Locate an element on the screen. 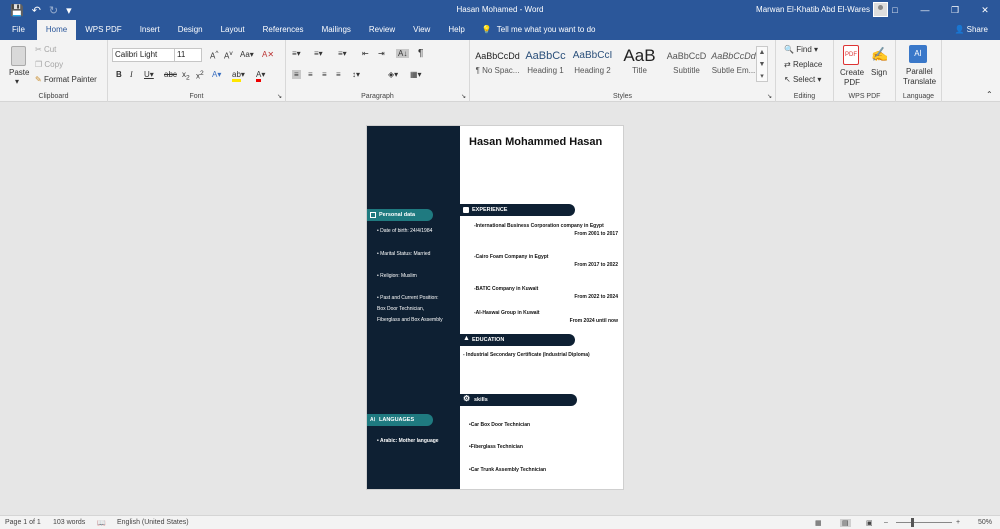 Image resolution: width=1000 pixels, height=529 pixels. ribbon-display-icon: □ is located at coordinates (895, 10).